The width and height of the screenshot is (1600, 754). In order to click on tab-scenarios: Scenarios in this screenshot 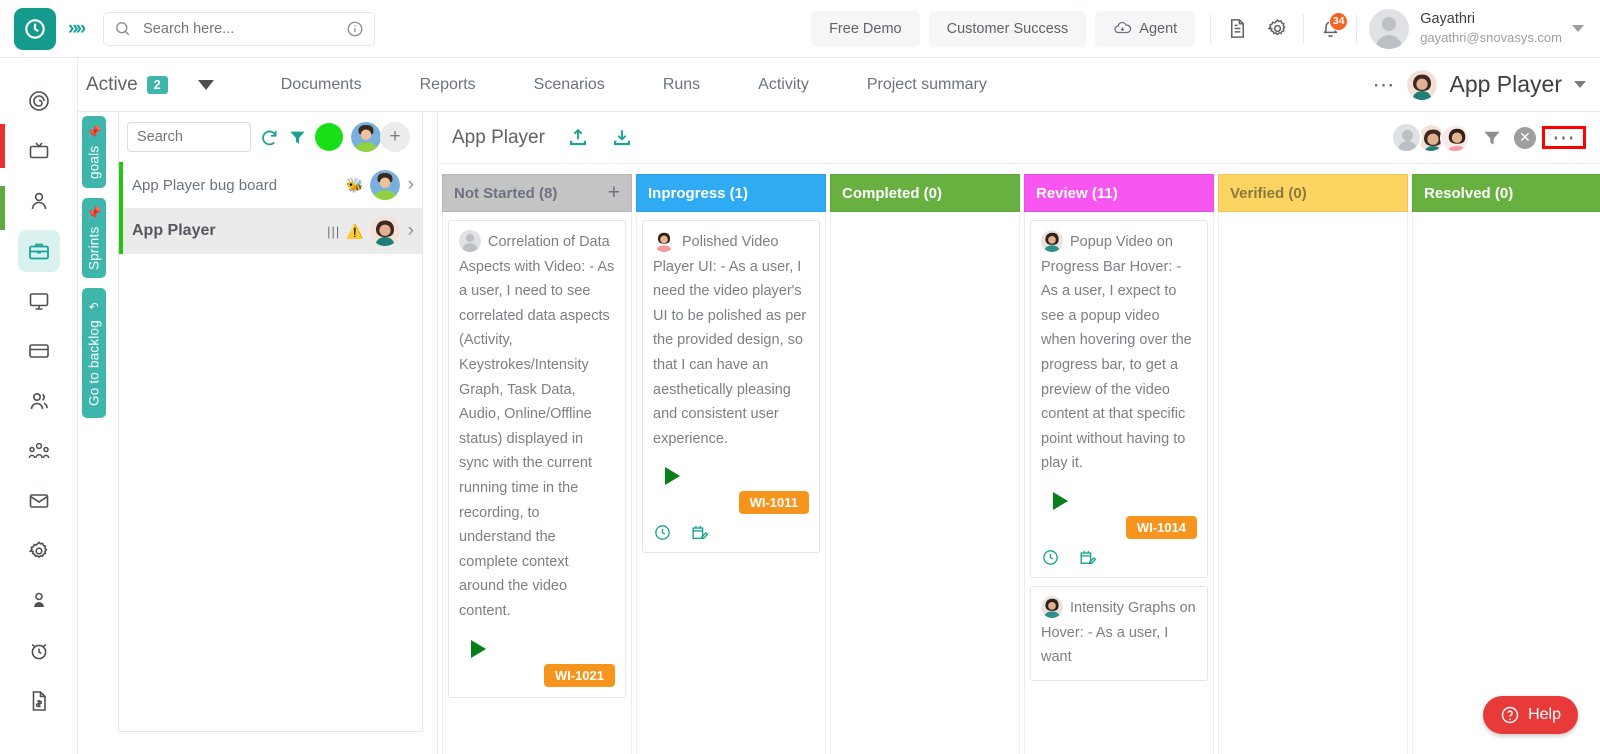, I will do `click(569, 85)`.